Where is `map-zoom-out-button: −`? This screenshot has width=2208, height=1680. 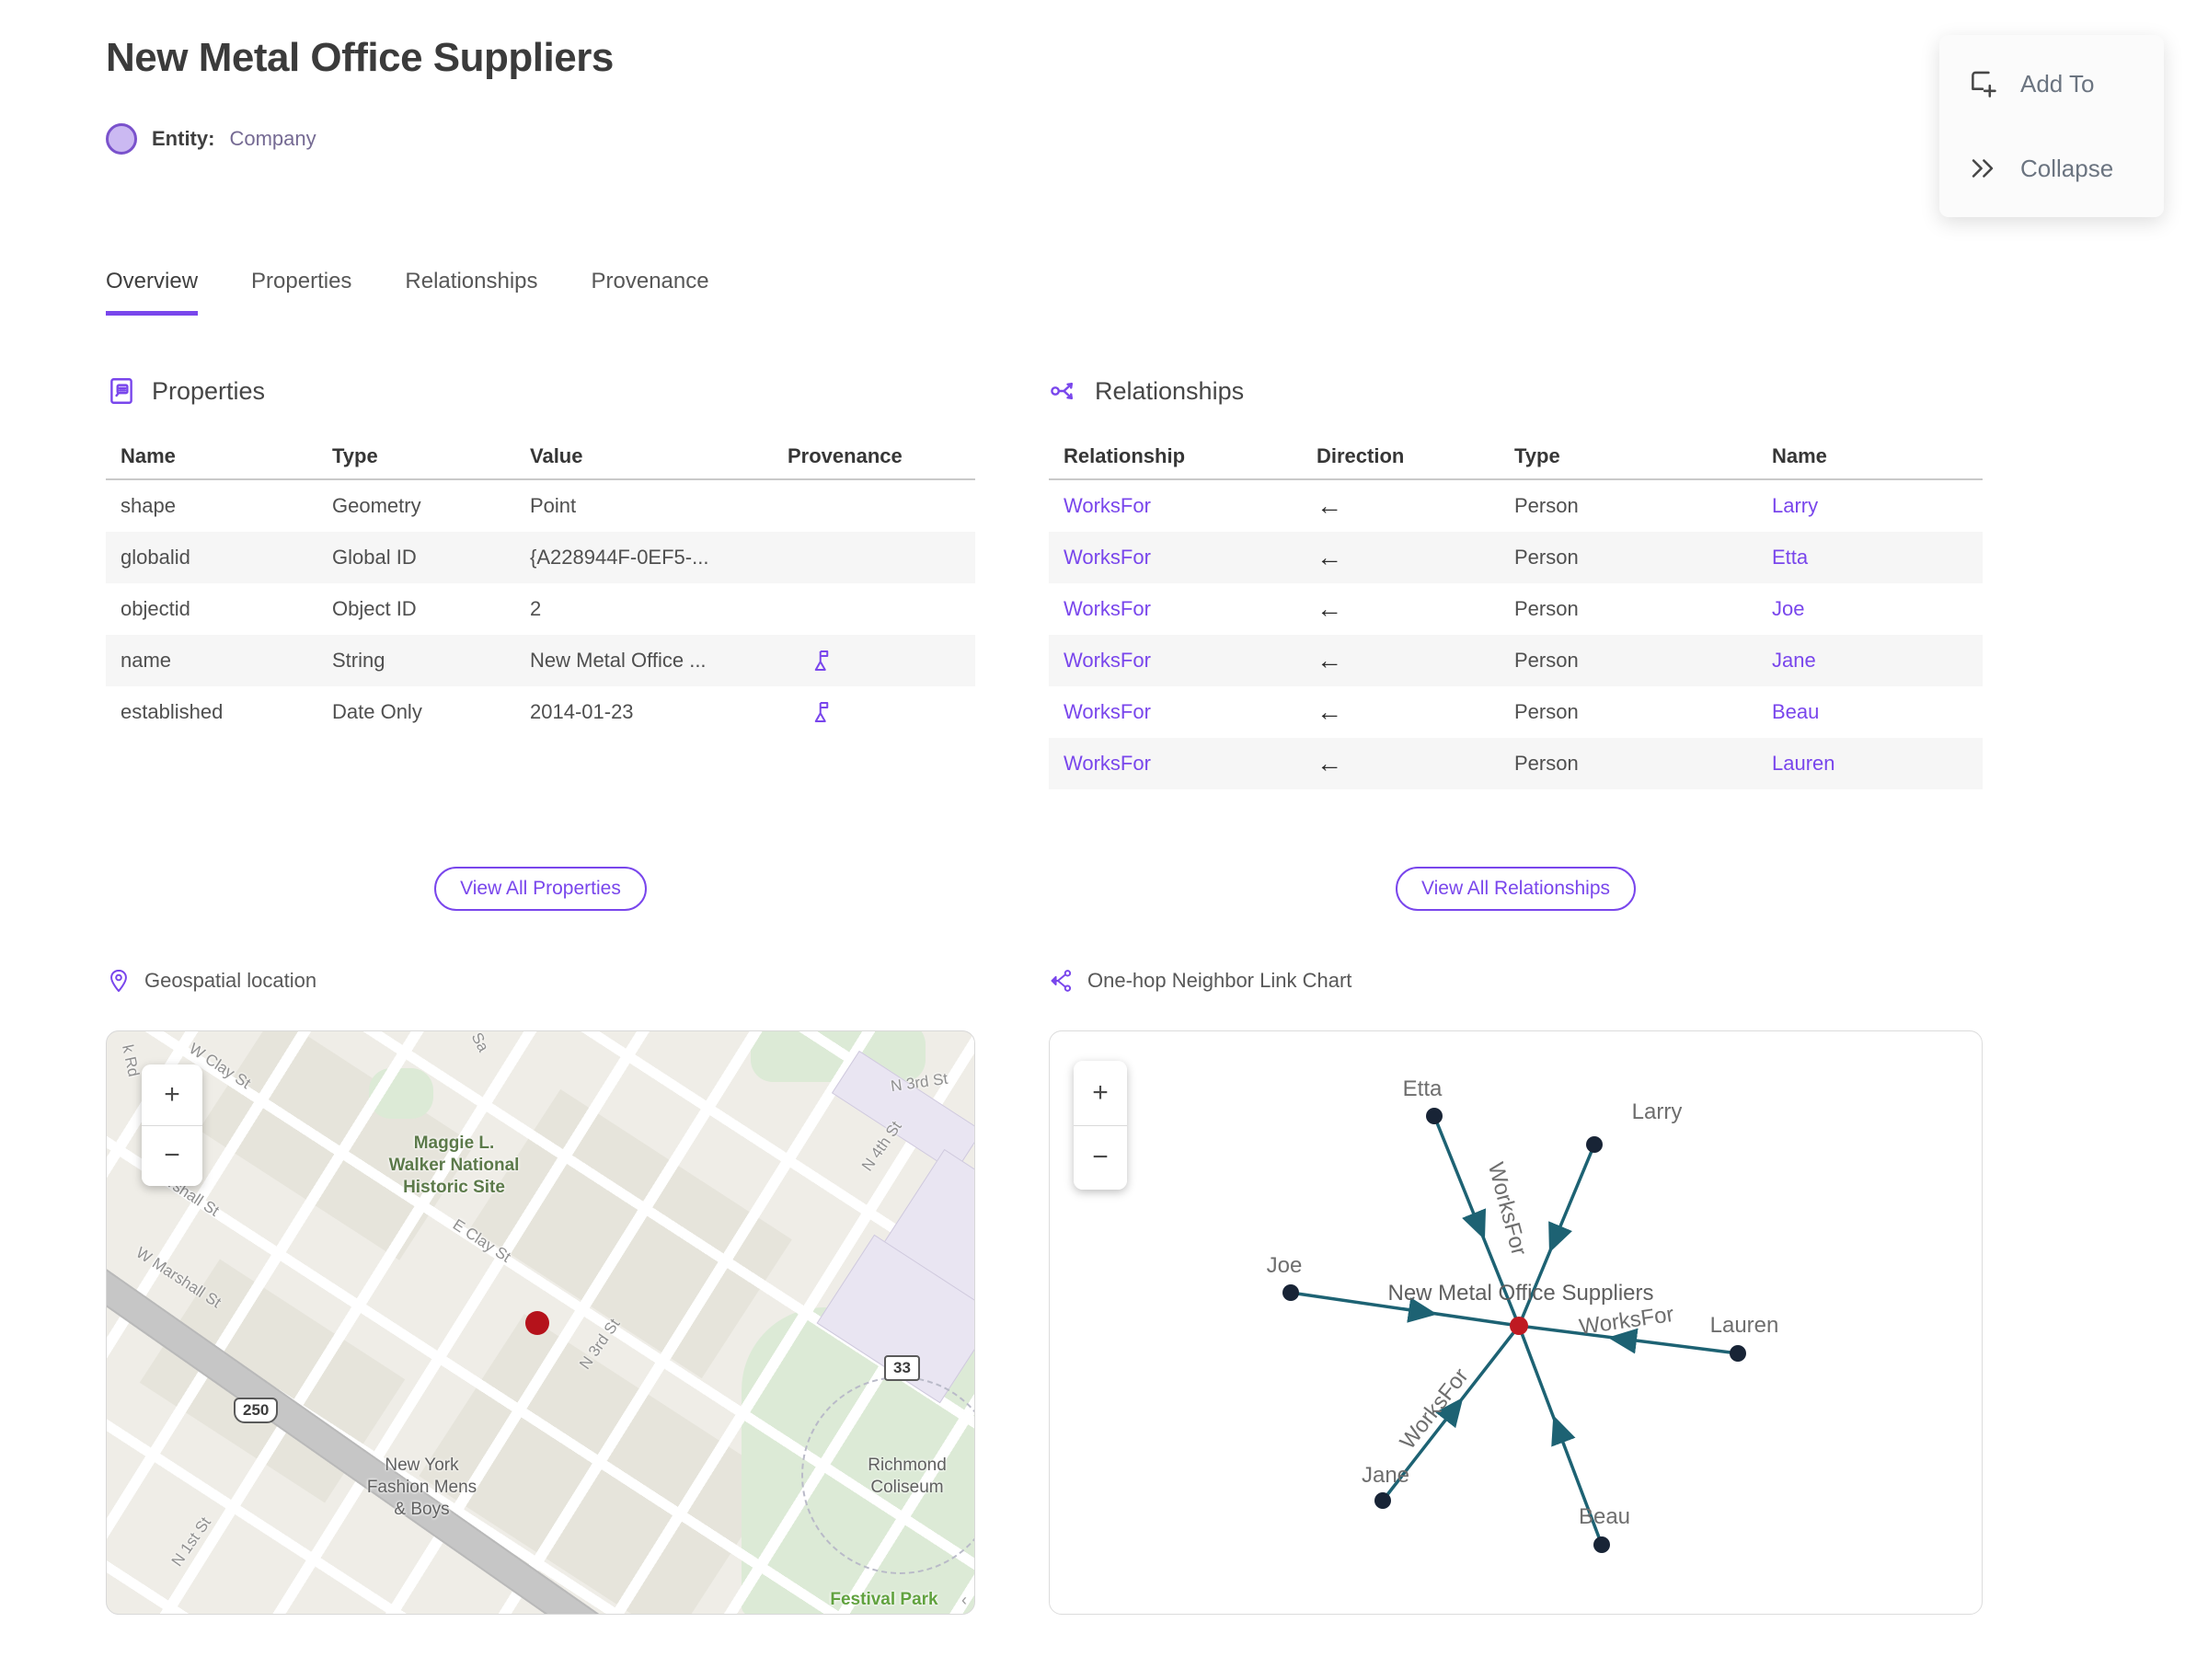
map-zoom-out-button: − is located at coordinates (172, 1155).